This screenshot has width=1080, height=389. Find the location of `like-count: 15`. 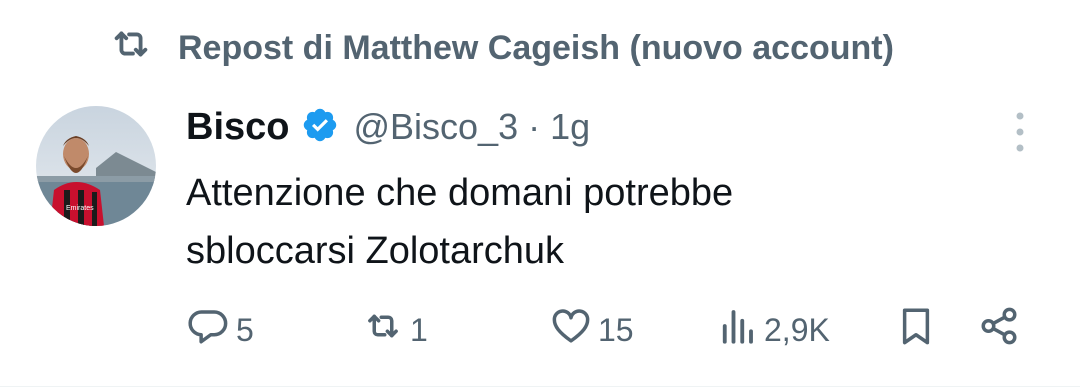

like-count: 15 is located at coordinates (616, 329).